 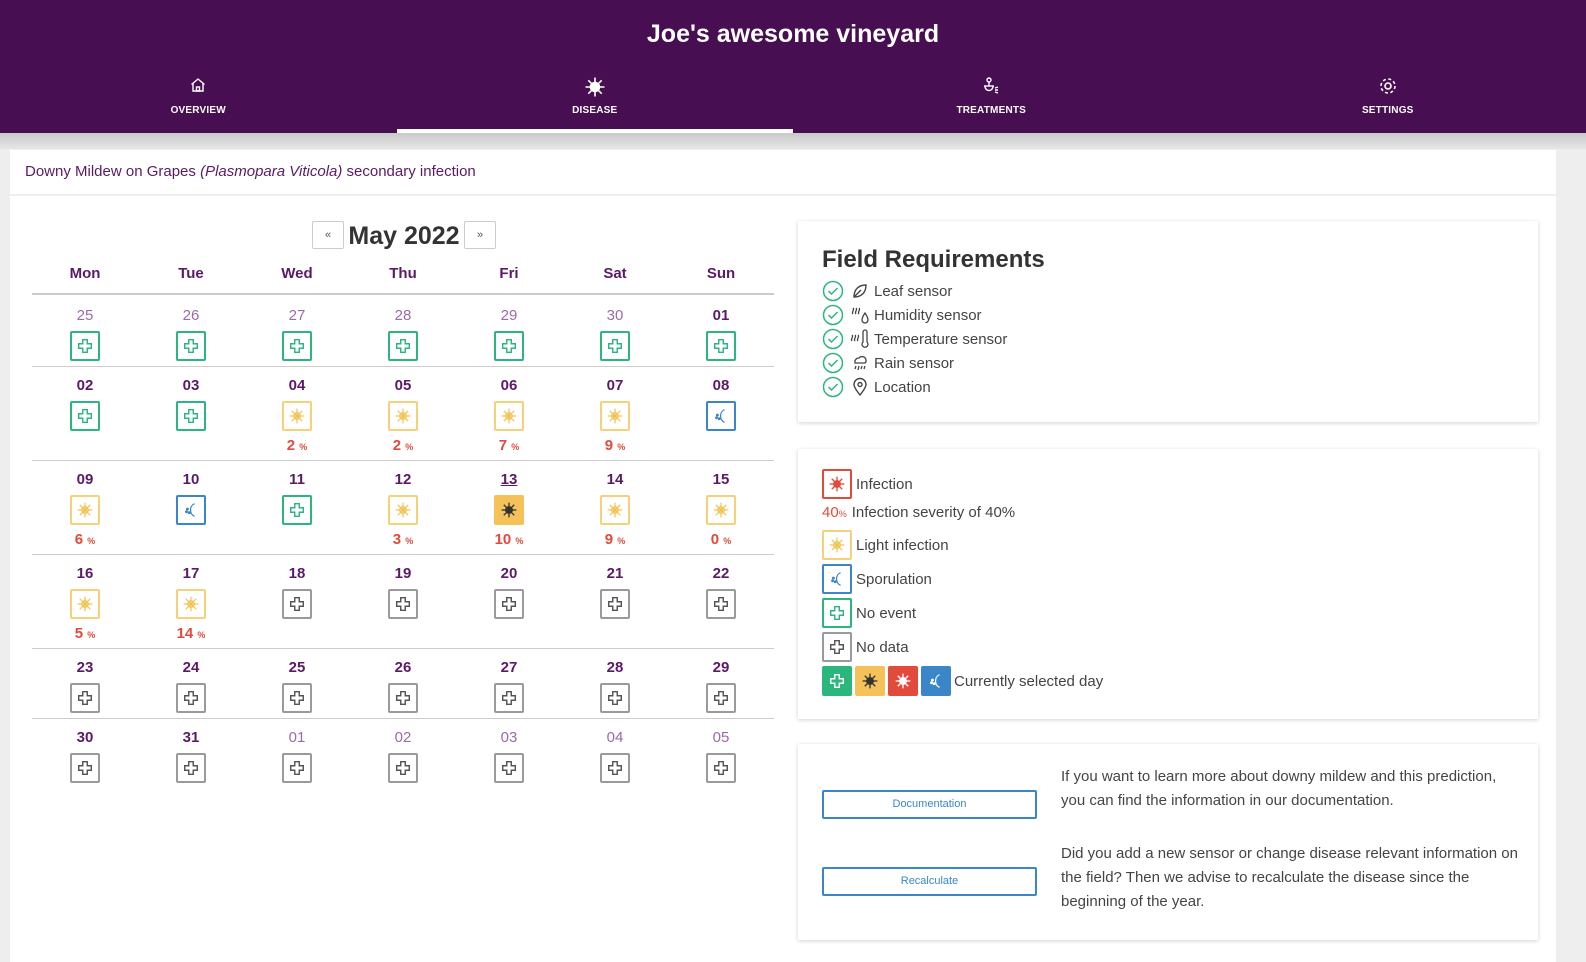 I want to click on calendar-day: 16 5 %, so click(x=85, y=601).